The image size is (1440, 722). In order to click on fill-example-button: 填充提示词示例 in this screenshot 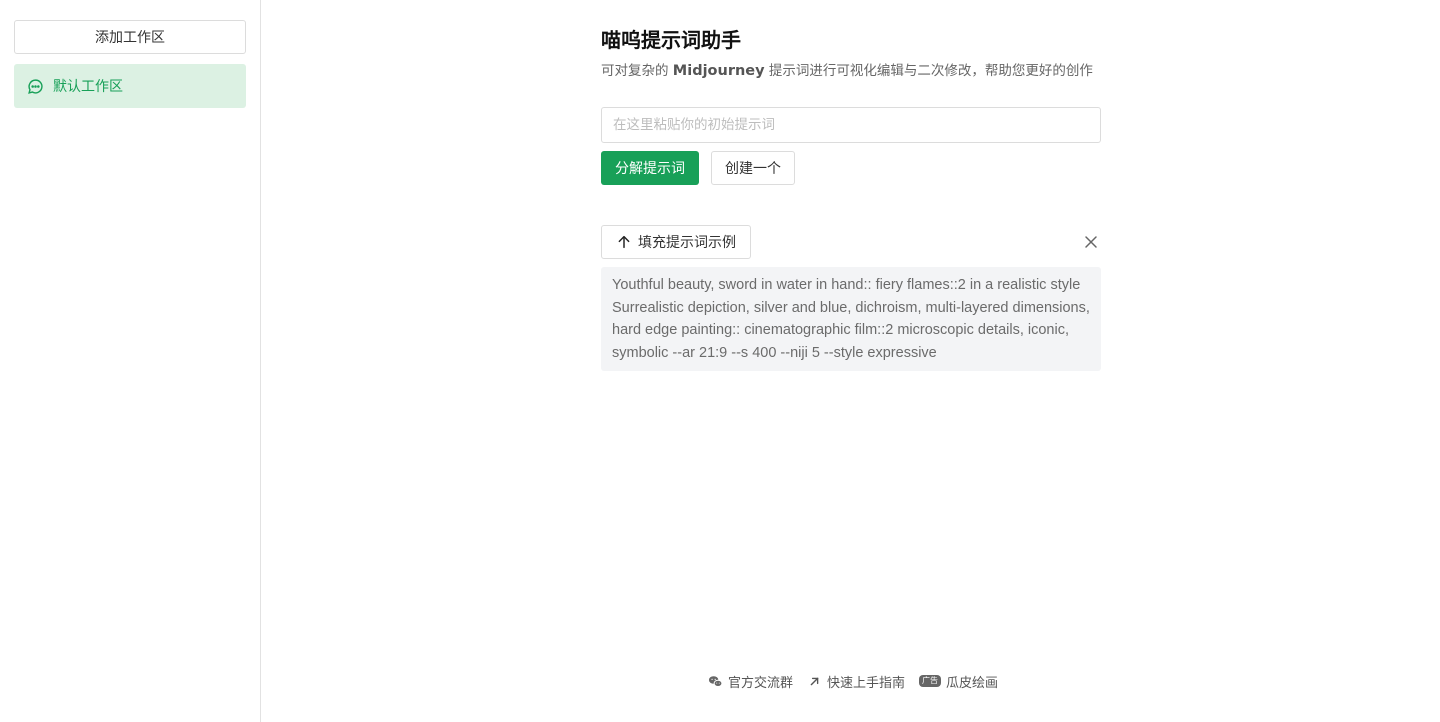, I will do `click(676, 242)`.